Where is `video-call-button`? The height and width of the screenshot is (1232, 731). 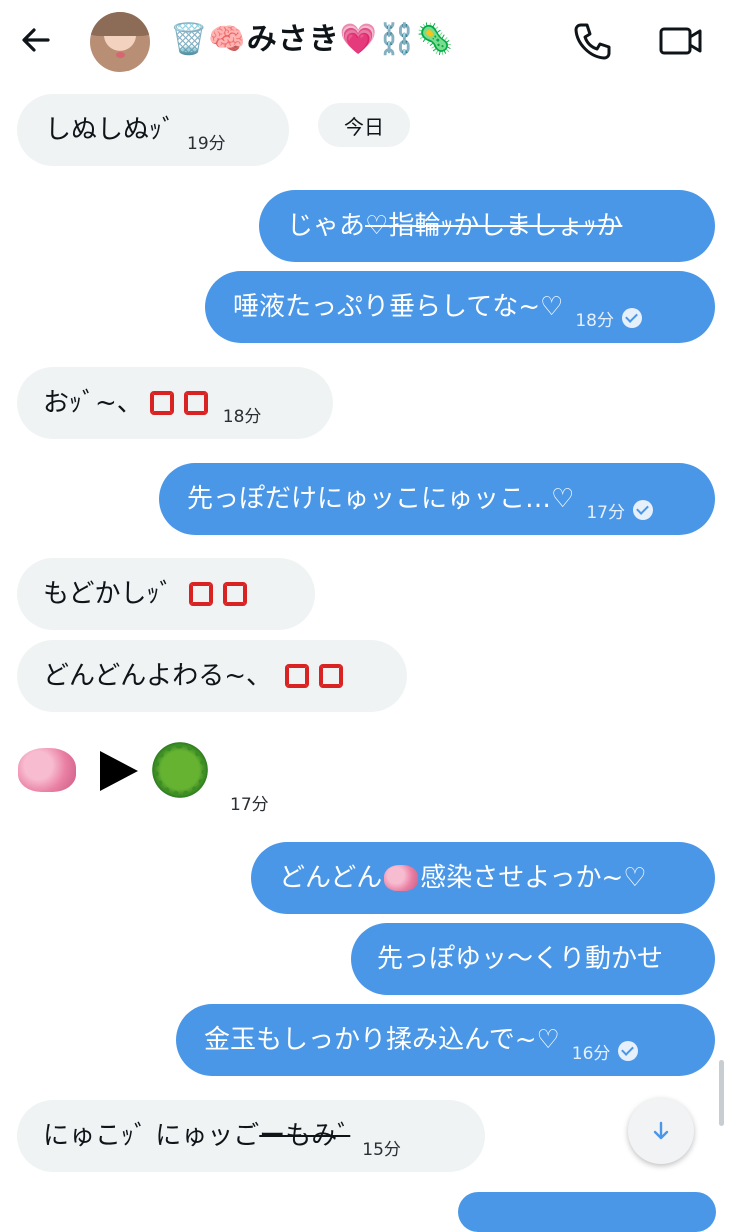 video-call-button is located at coordinates (681, 41).